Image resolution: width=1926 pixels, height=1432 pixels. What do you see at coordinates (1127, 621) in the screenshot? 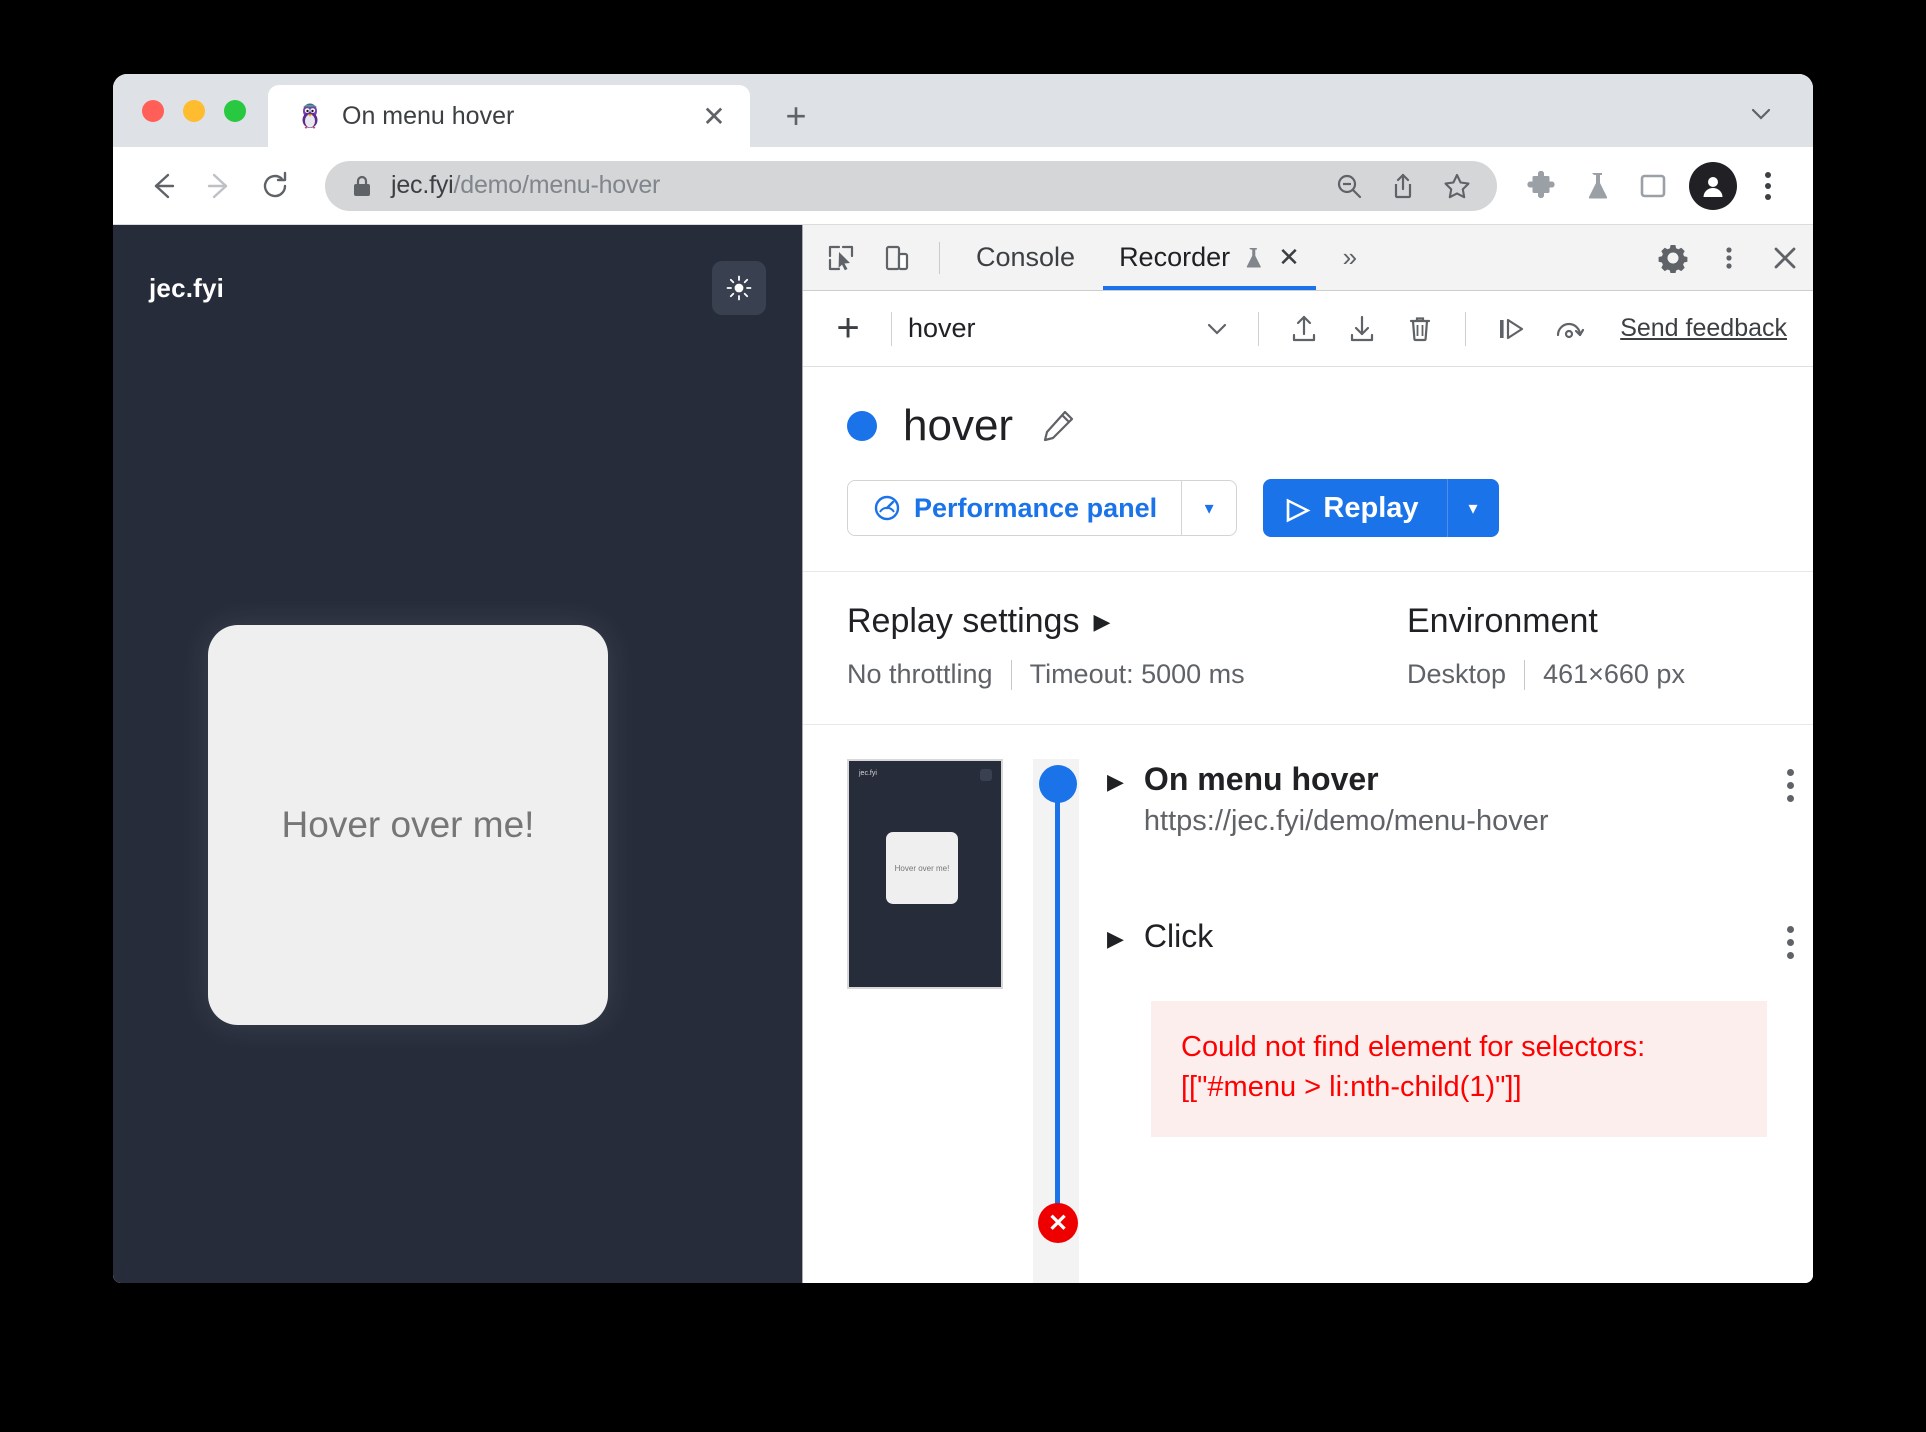
I see `replay-settings-toggle: Replay settings ▶` at bounding box center [1127, 621].